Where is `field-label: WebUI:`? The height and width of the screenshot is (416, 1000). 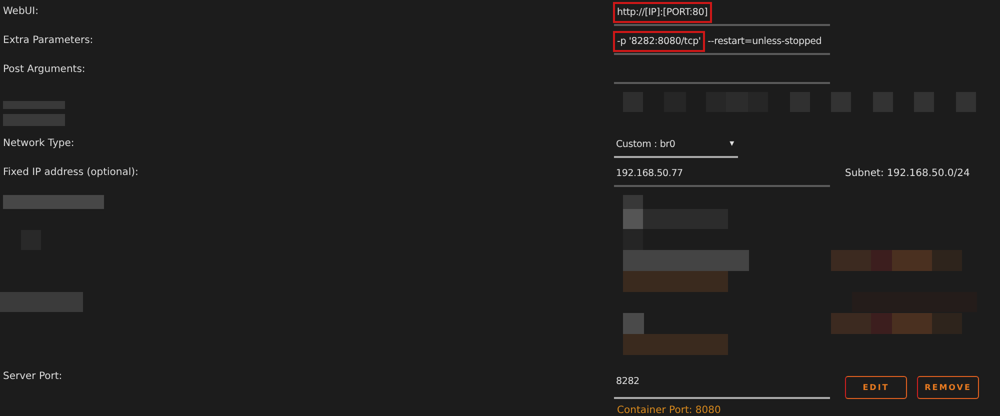
field-label: WebUI: is located at coordinates (20, 11).